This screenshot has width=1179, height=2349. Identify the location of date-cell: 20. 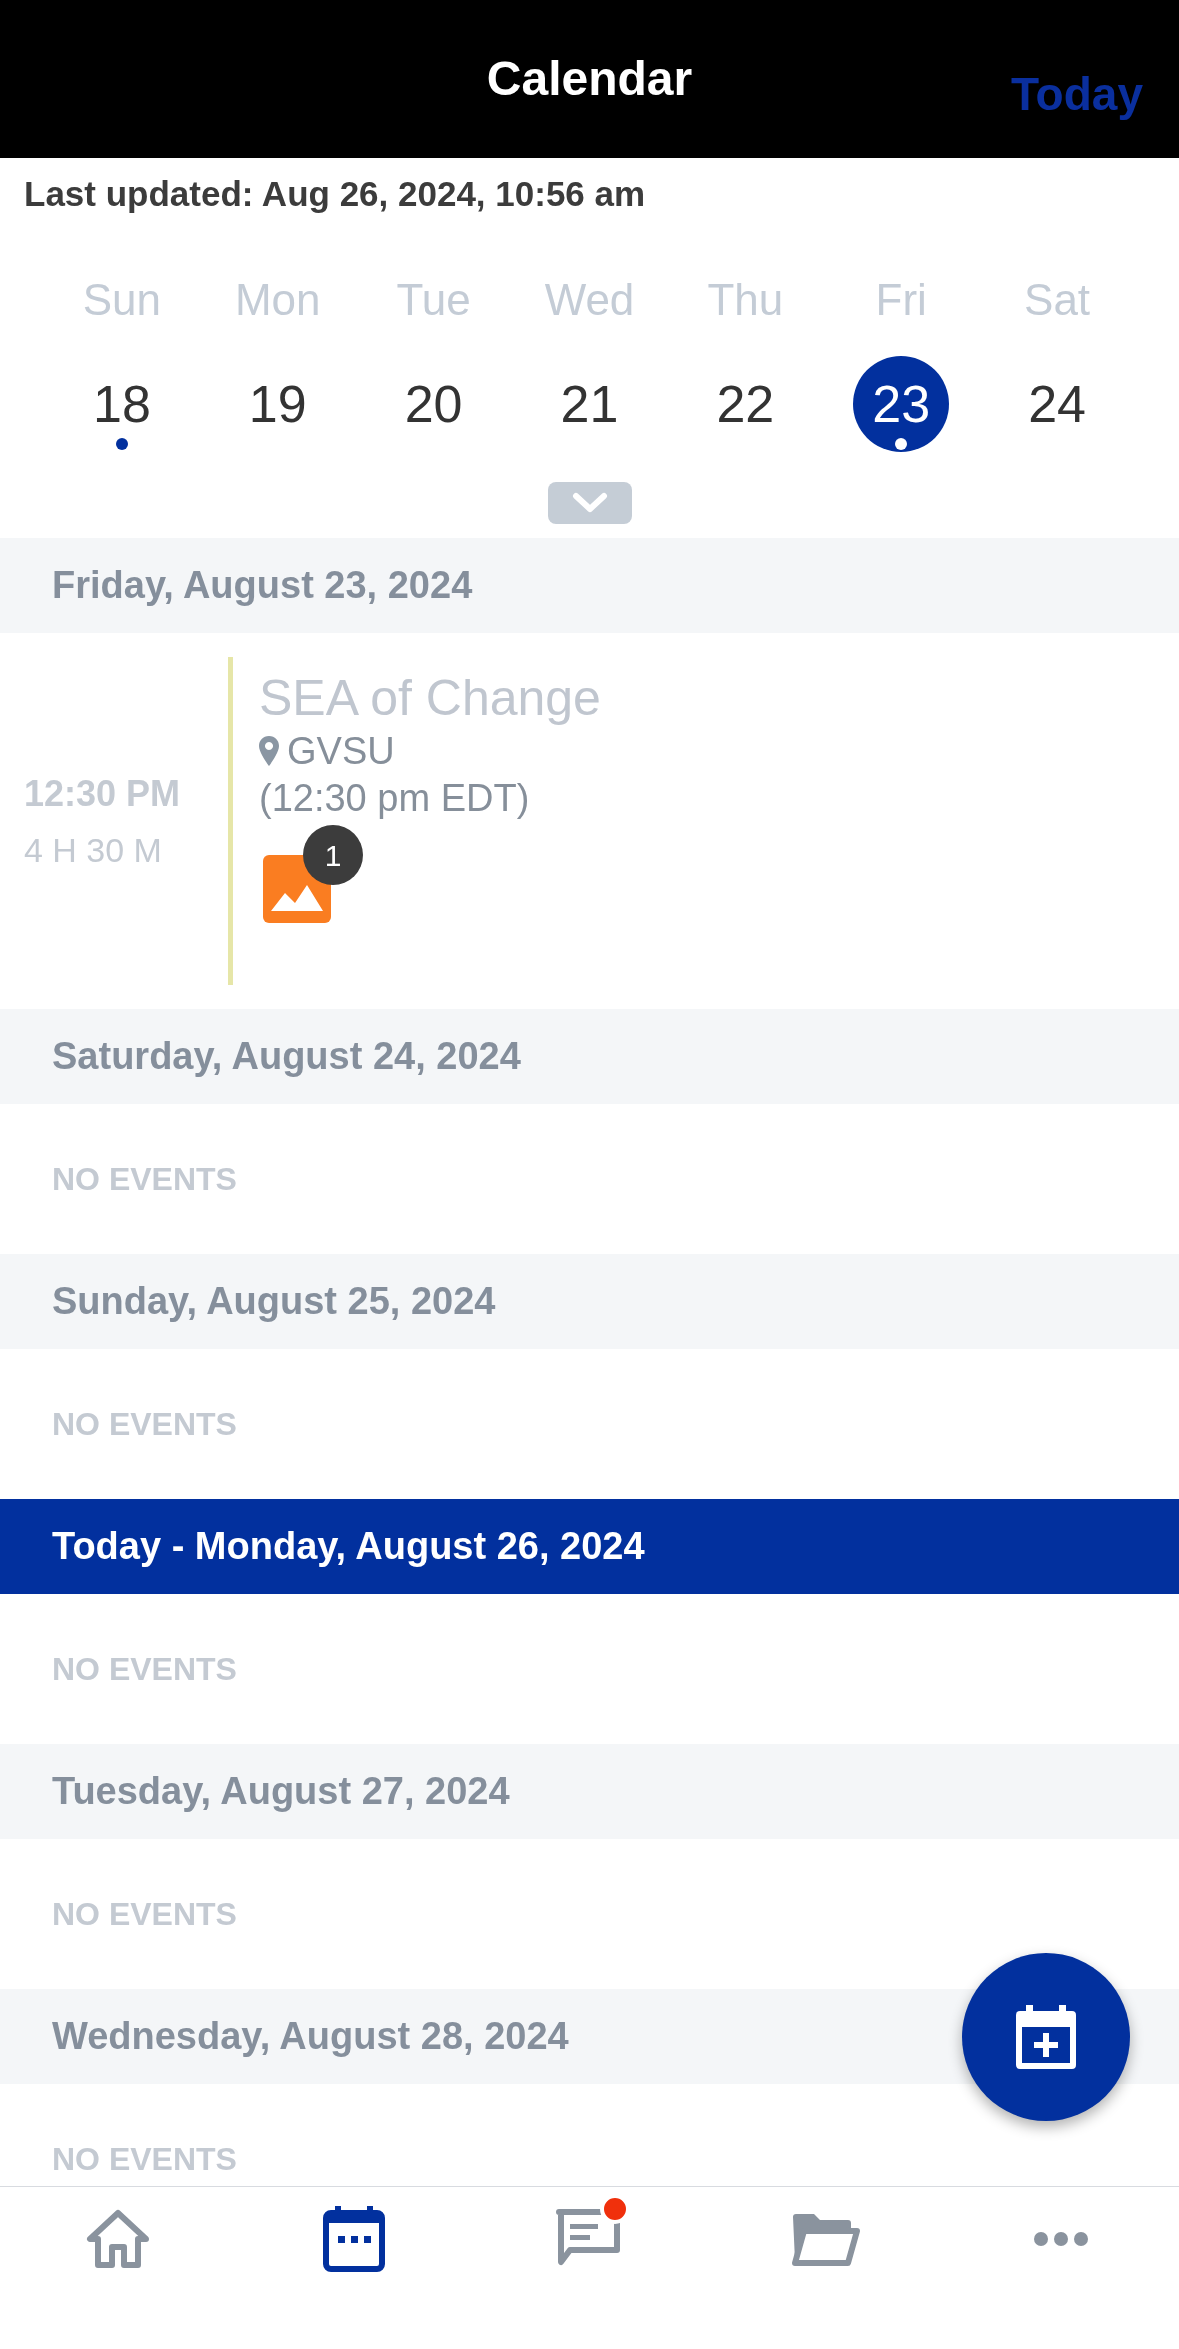
(433, 404).